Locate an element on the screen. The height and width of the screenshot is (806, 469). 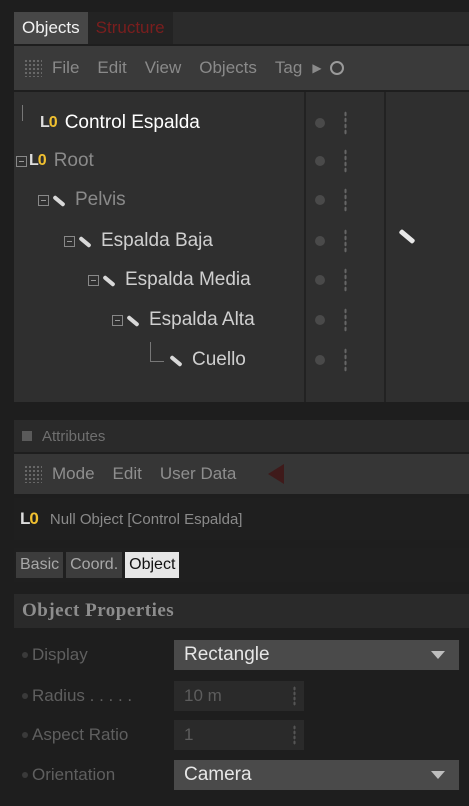
tree-row-label: Pelvis is located at coordinates (100, 199).